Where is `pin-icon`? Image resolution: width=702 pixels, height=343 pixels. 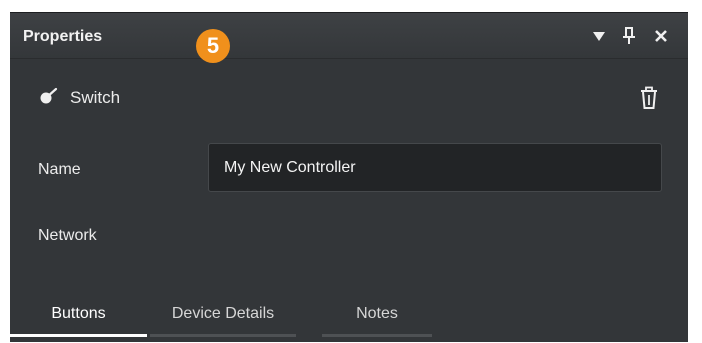
pin-icon is located at coordinates (629, 36).